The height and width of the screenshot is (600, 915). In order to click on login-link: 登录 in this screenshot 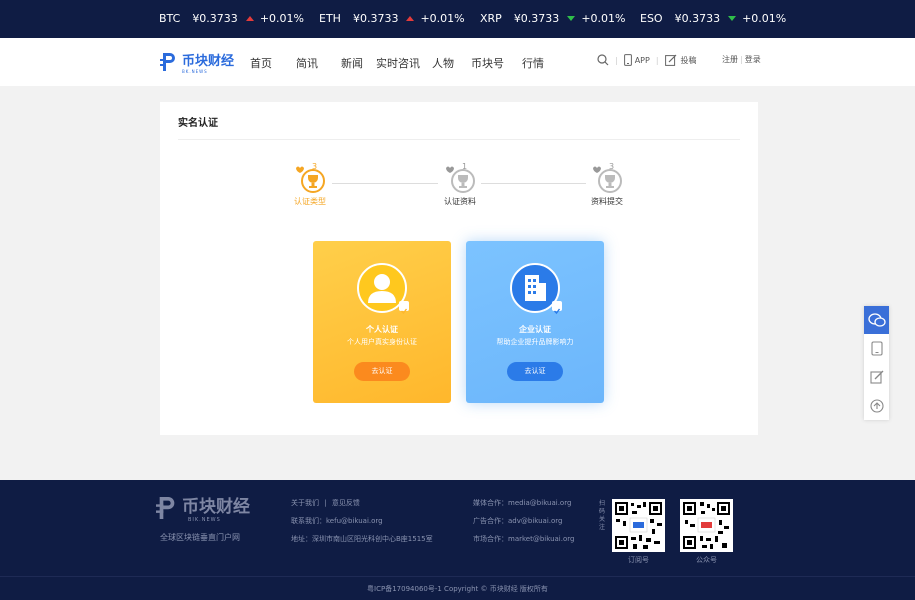, I will do `click(753, 59)`.